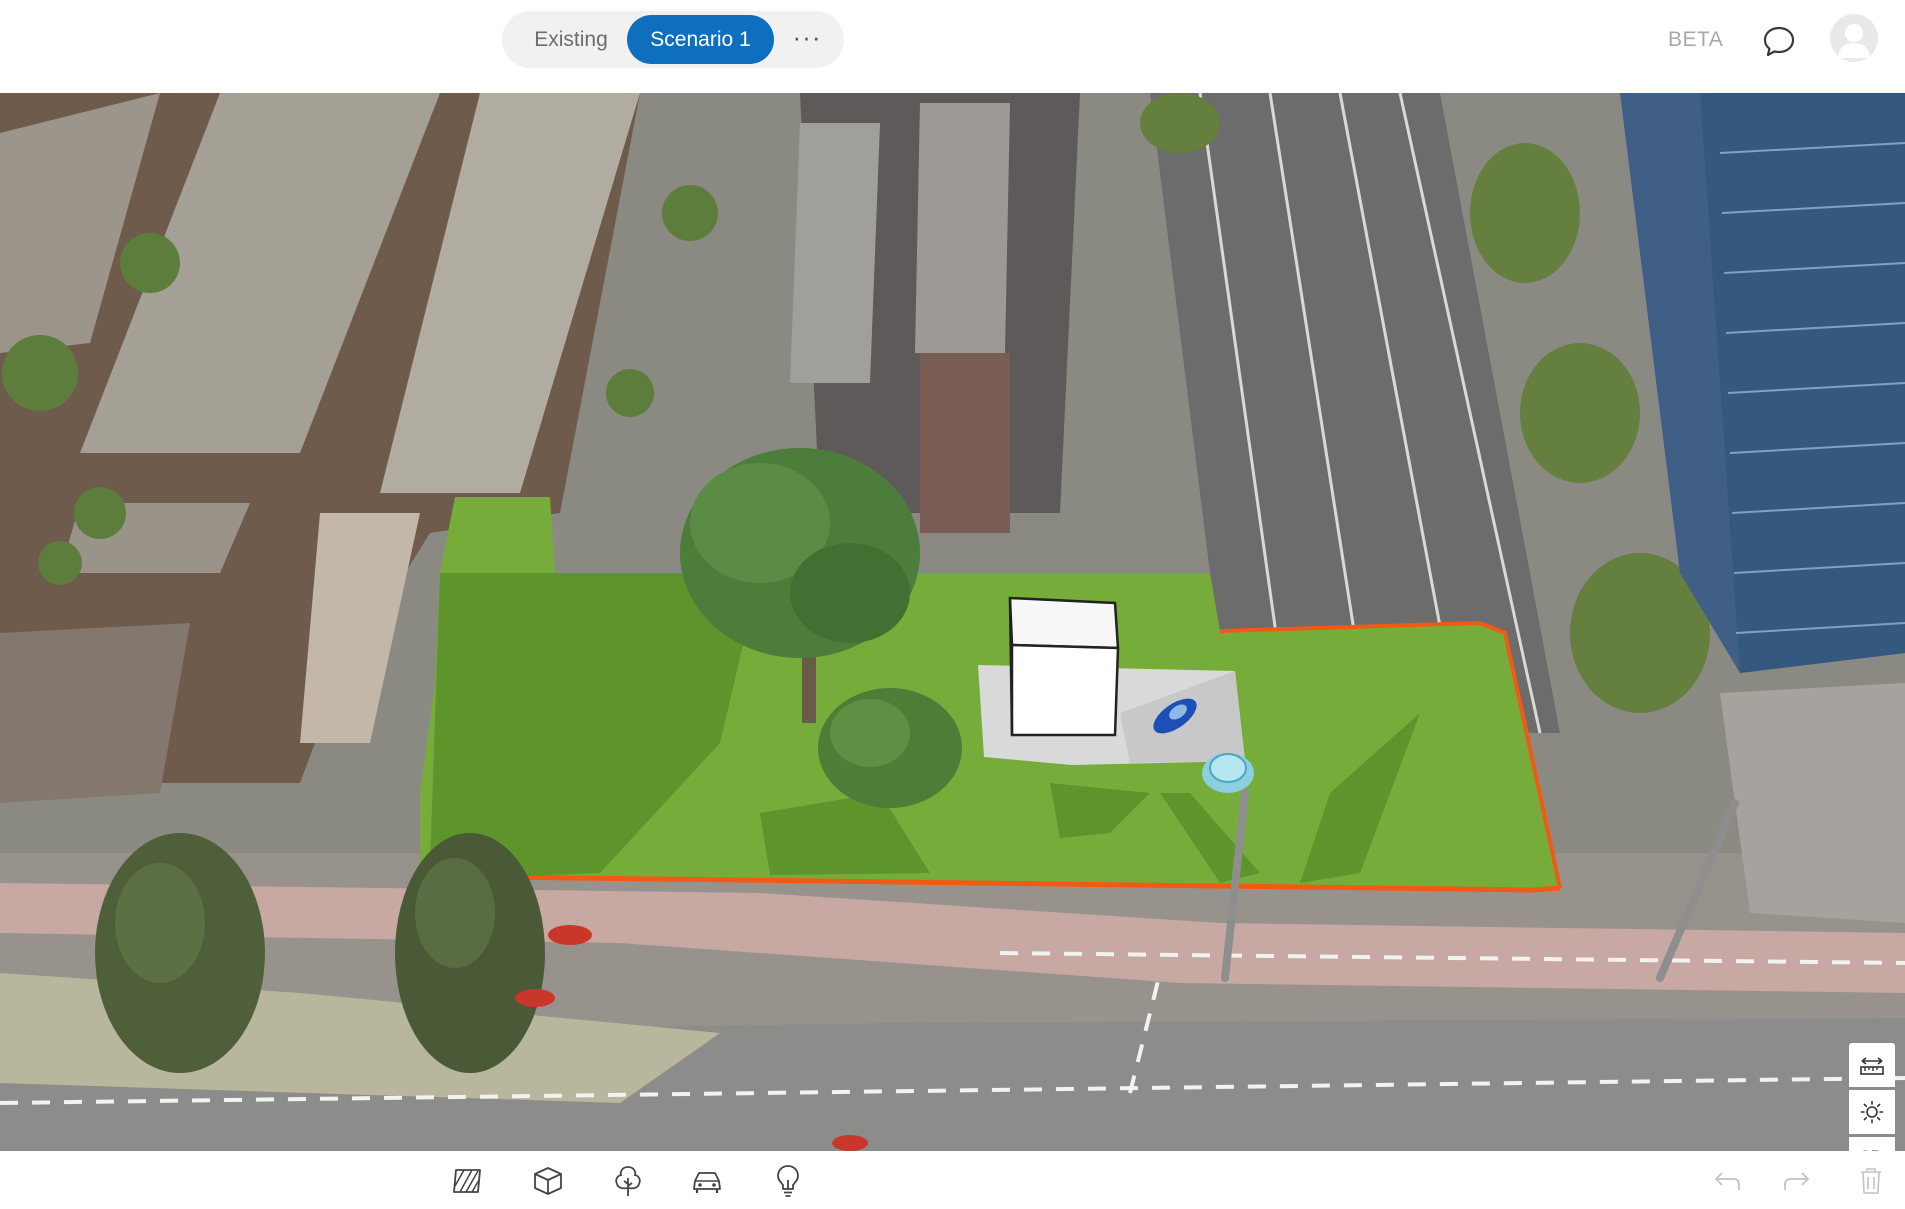  What do you see at coordinates (707, 1181) in the screenshot?
I see `car-icon` at bounding box center [707, 1181].